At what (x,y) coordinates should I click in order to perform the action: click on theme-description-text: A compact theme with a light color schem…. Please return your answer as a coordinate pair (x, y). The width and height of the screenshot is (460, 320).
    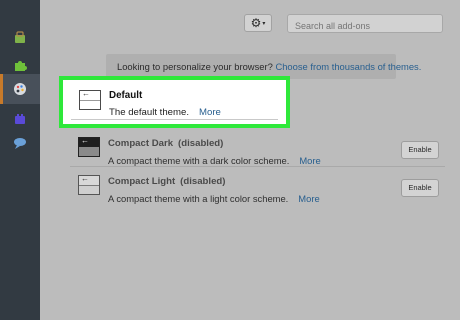
    Looking at the image, I should click on (198, 198).